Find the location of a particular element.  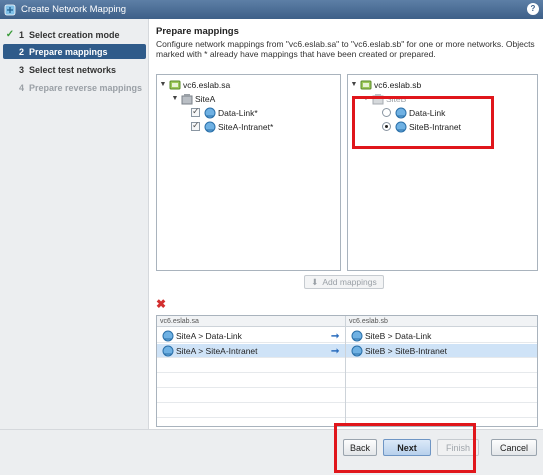

step-label: Select test networks is located at coordinates (73, 69).